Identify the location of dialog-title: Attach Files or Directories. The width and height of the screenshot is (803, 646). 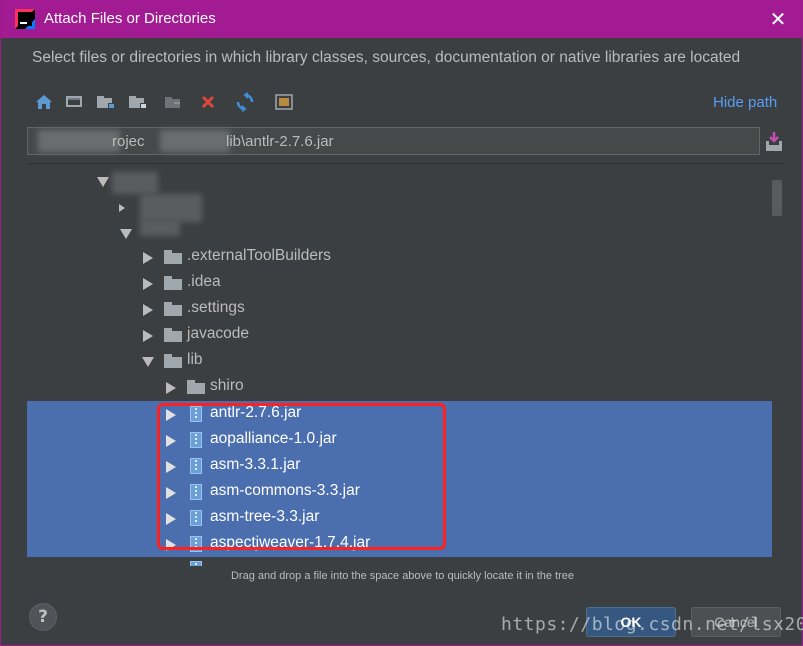
(130, 18).